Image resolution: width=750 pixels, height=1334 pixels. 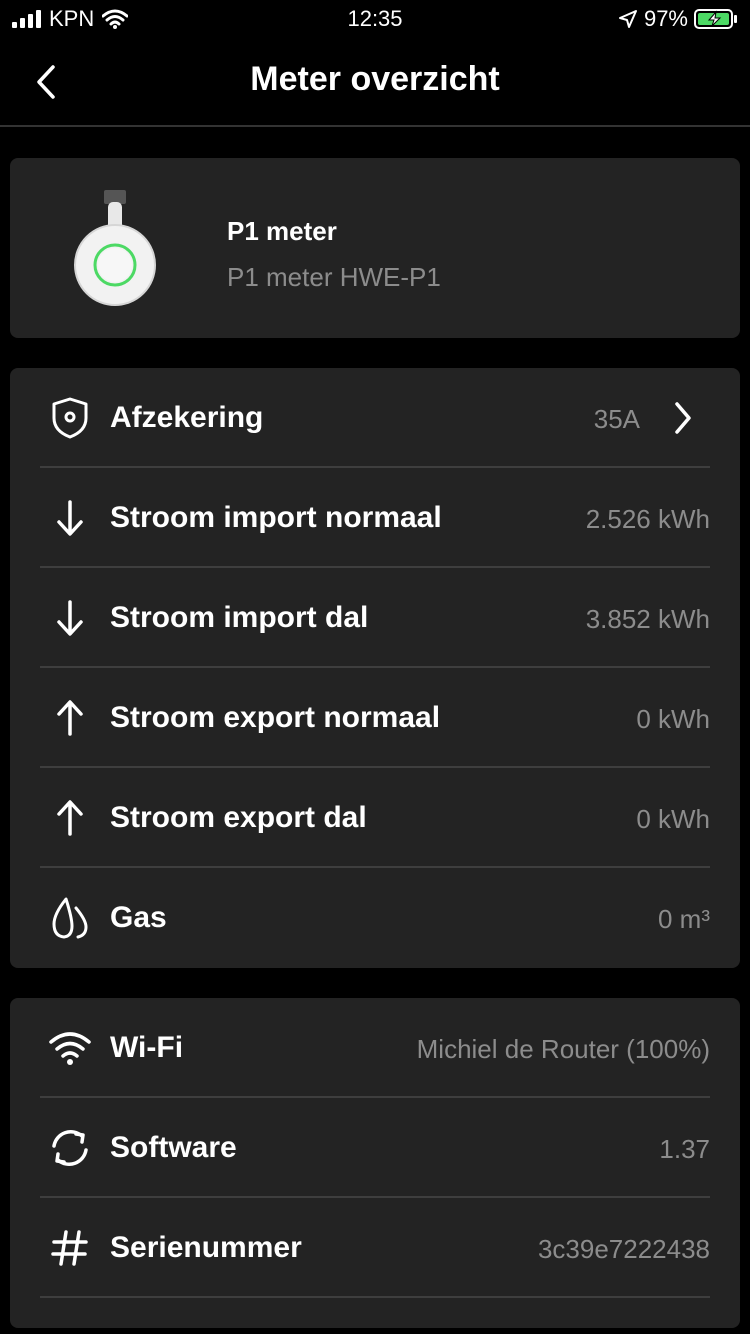 What do you see at coordinates (647, 619) in the screenshot?
I see `row-value: 3.852 kWh` at bounding box center [647, 619].